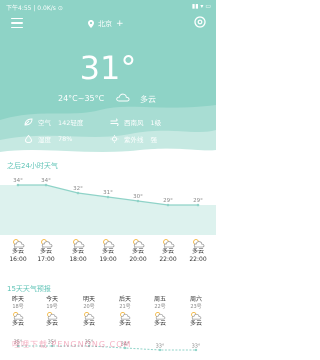 Image resolution: width=320 pixels, height=360 pixels. Describe the element at coordinates (89, 307) in the screenshot. I see `daily-date: 20号` at that location.